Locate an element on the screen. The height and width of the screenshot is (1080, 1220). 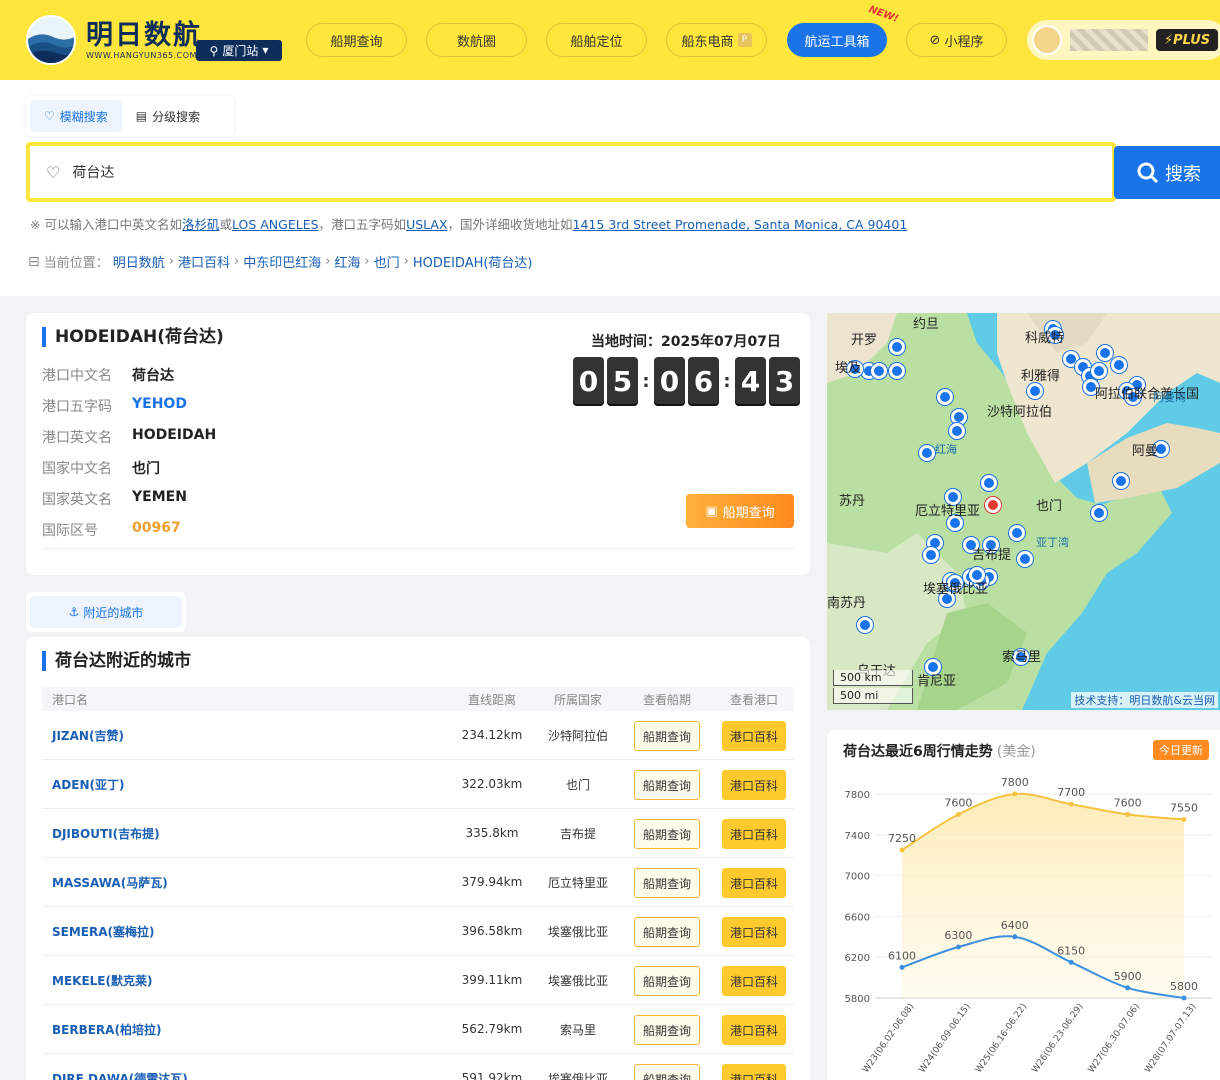
avatar is located at coordinates (1047, 40).